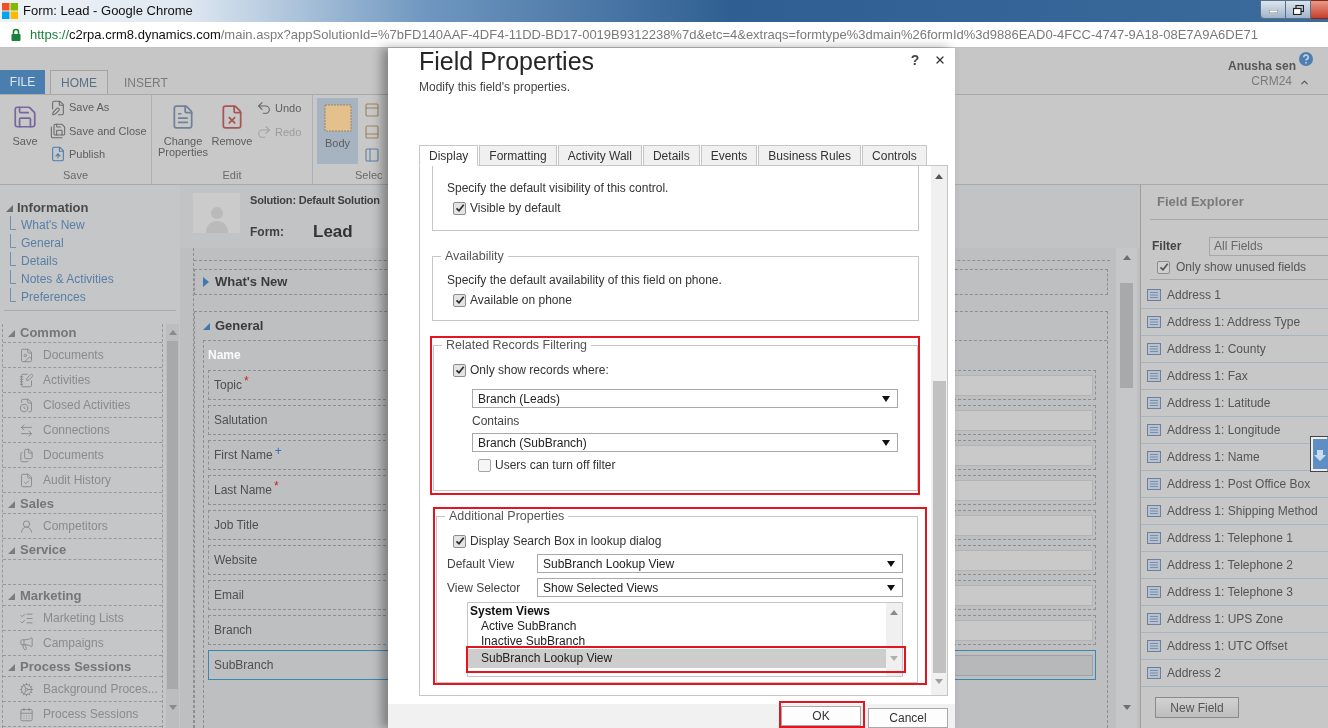  What do you see at coordinates (333, 232) in the screenshot?
I see `form-name: Lead` at bounding box center [333, 232].